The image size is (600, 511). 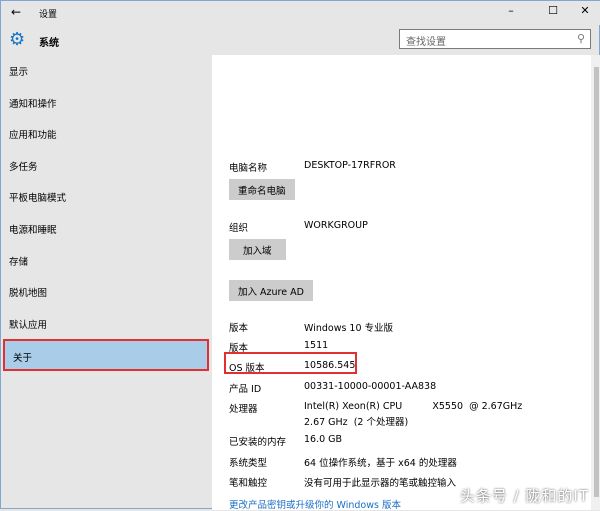 What do you see at coordinates (300, 13) in the screenshot?
I see `title-bar: ← 设置 – ☐ ✕` at bounding box center [300, 13].